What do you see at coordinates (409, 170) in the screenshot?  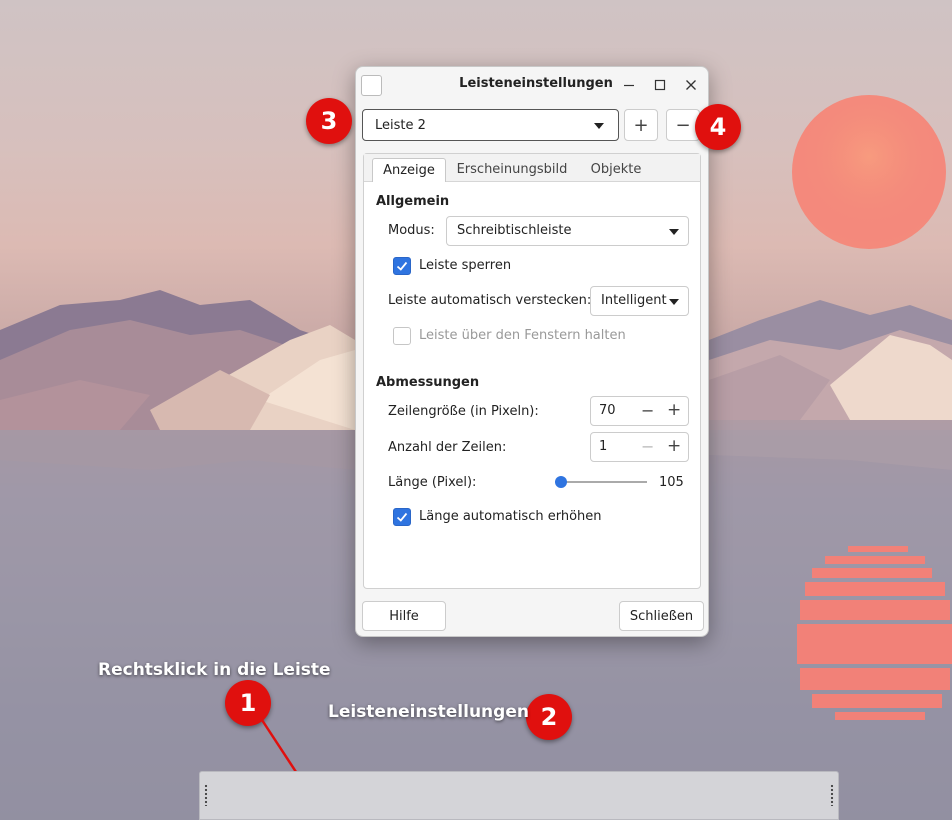 I see `tab-anzeige: Anzeige` at bounding box center [409, 170].